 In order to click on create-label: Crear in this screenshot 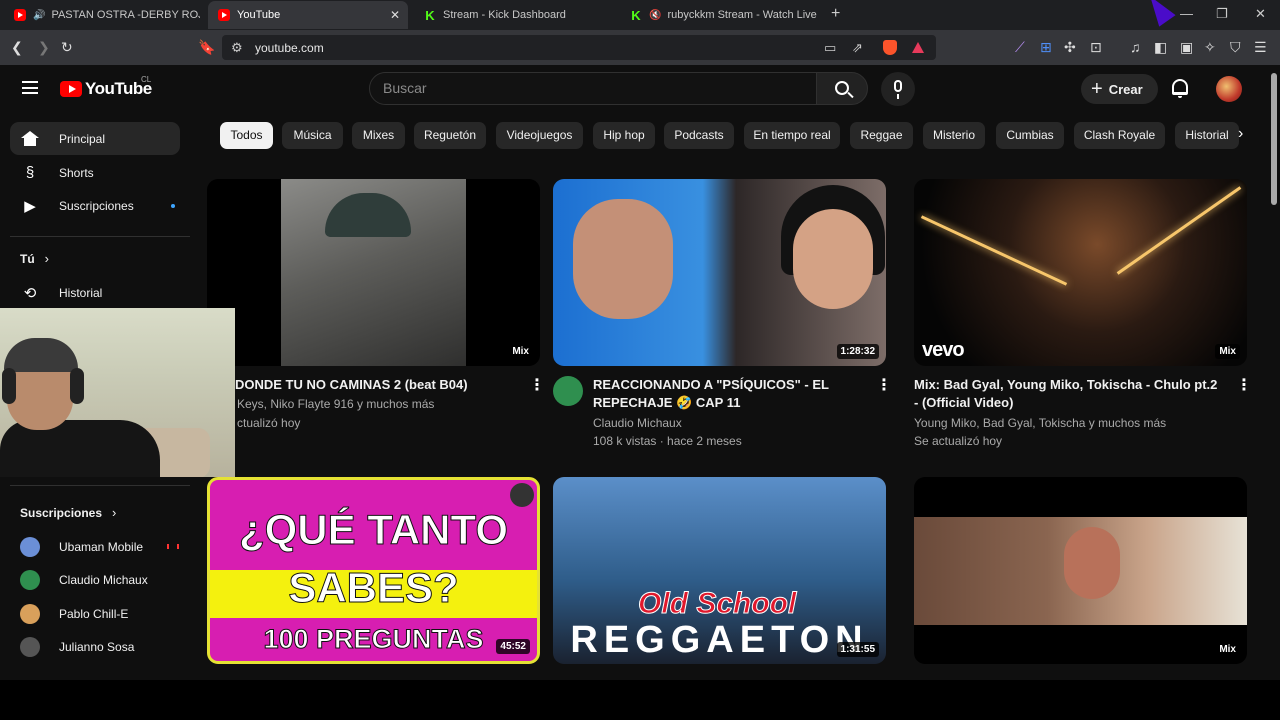, I will do `click(1125, 89)`.